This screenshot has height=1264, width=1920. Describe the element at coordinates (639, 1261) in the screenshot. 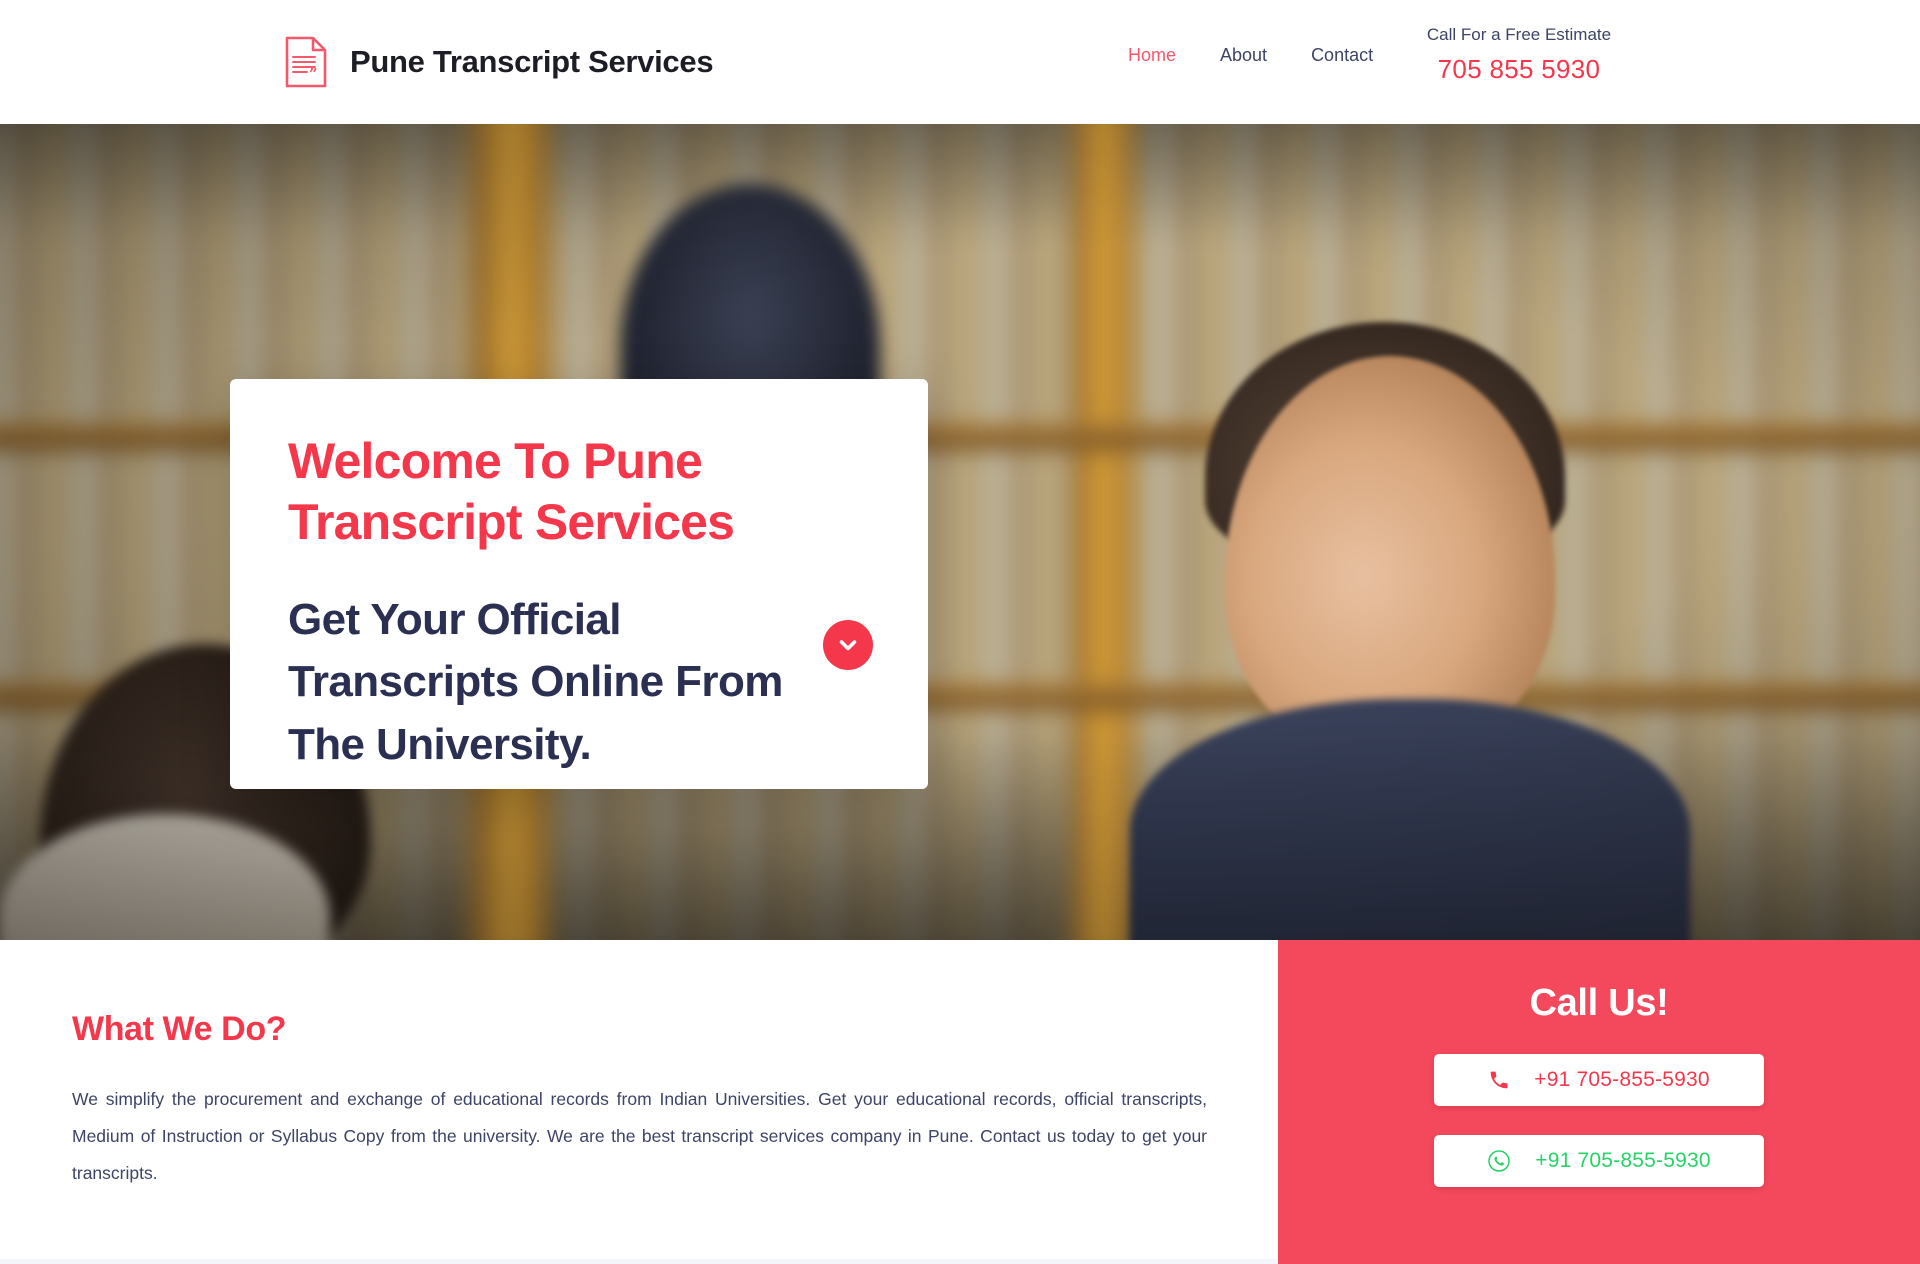

I see `footer-divider` at that location.